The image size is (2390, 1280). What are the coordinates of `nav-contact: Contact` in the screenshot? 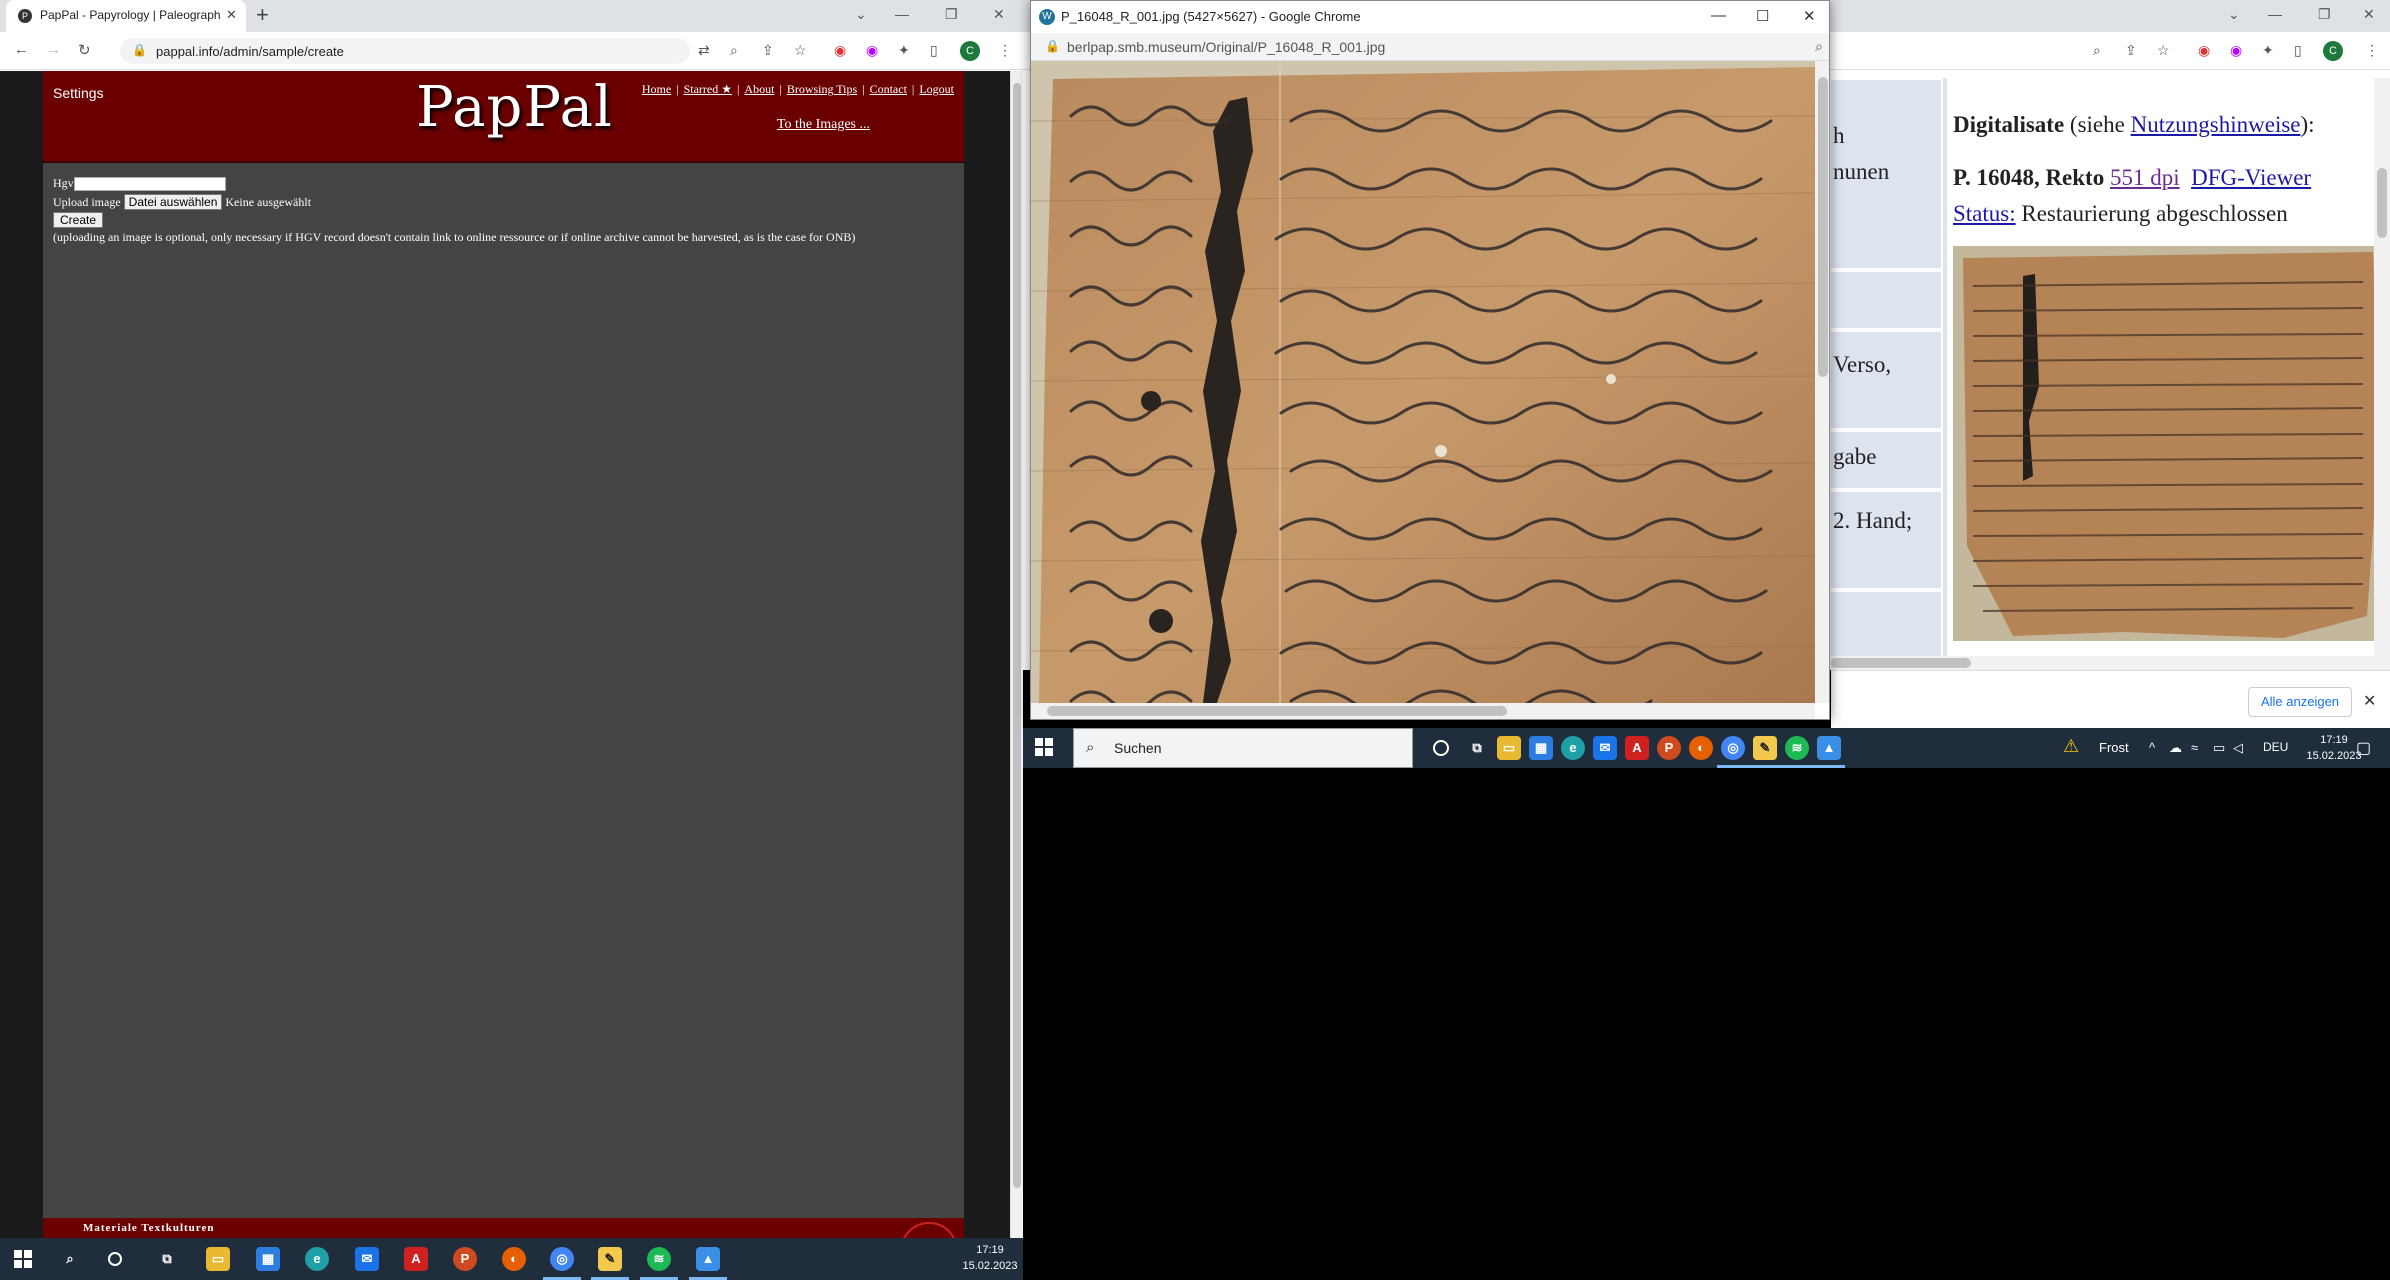 It's located at (888, 89).